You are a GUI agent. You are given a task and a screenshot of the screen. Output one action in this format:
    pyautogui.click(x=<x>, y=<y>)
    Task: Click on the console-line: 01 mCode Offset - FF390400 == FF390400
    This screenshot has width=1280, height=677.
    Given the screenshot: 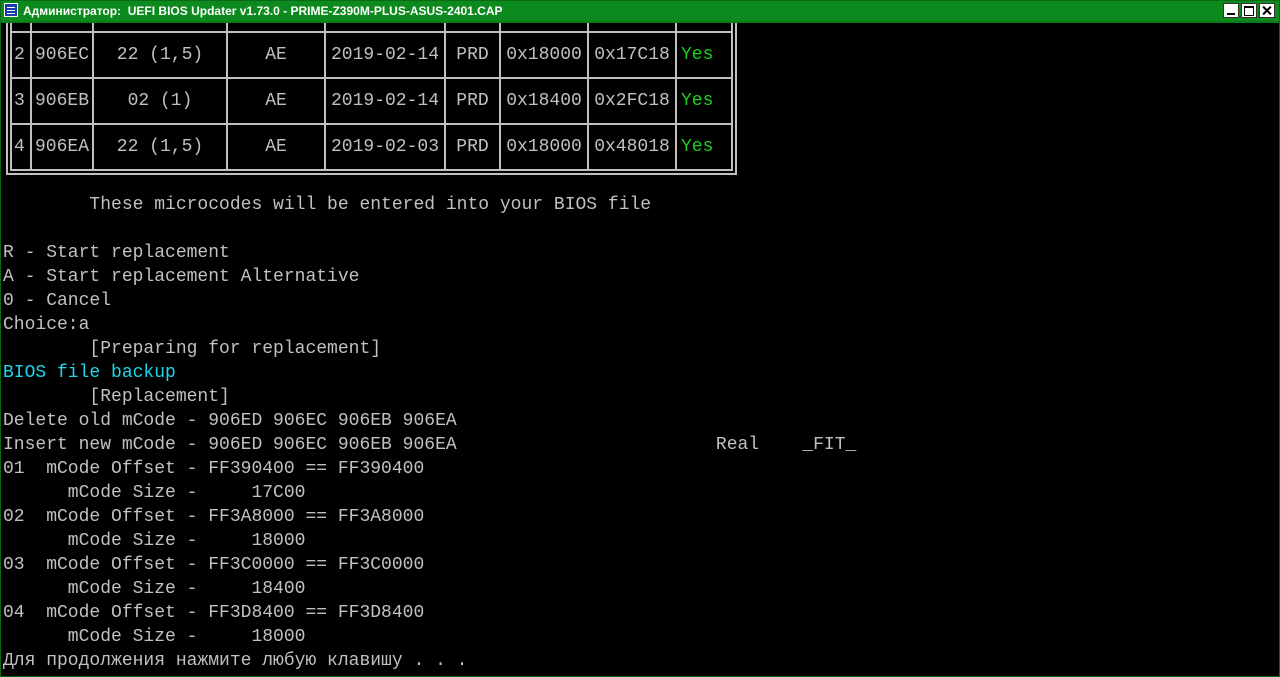 What is the action you would take?
    pyautogui.click(x=214, y=469)
    